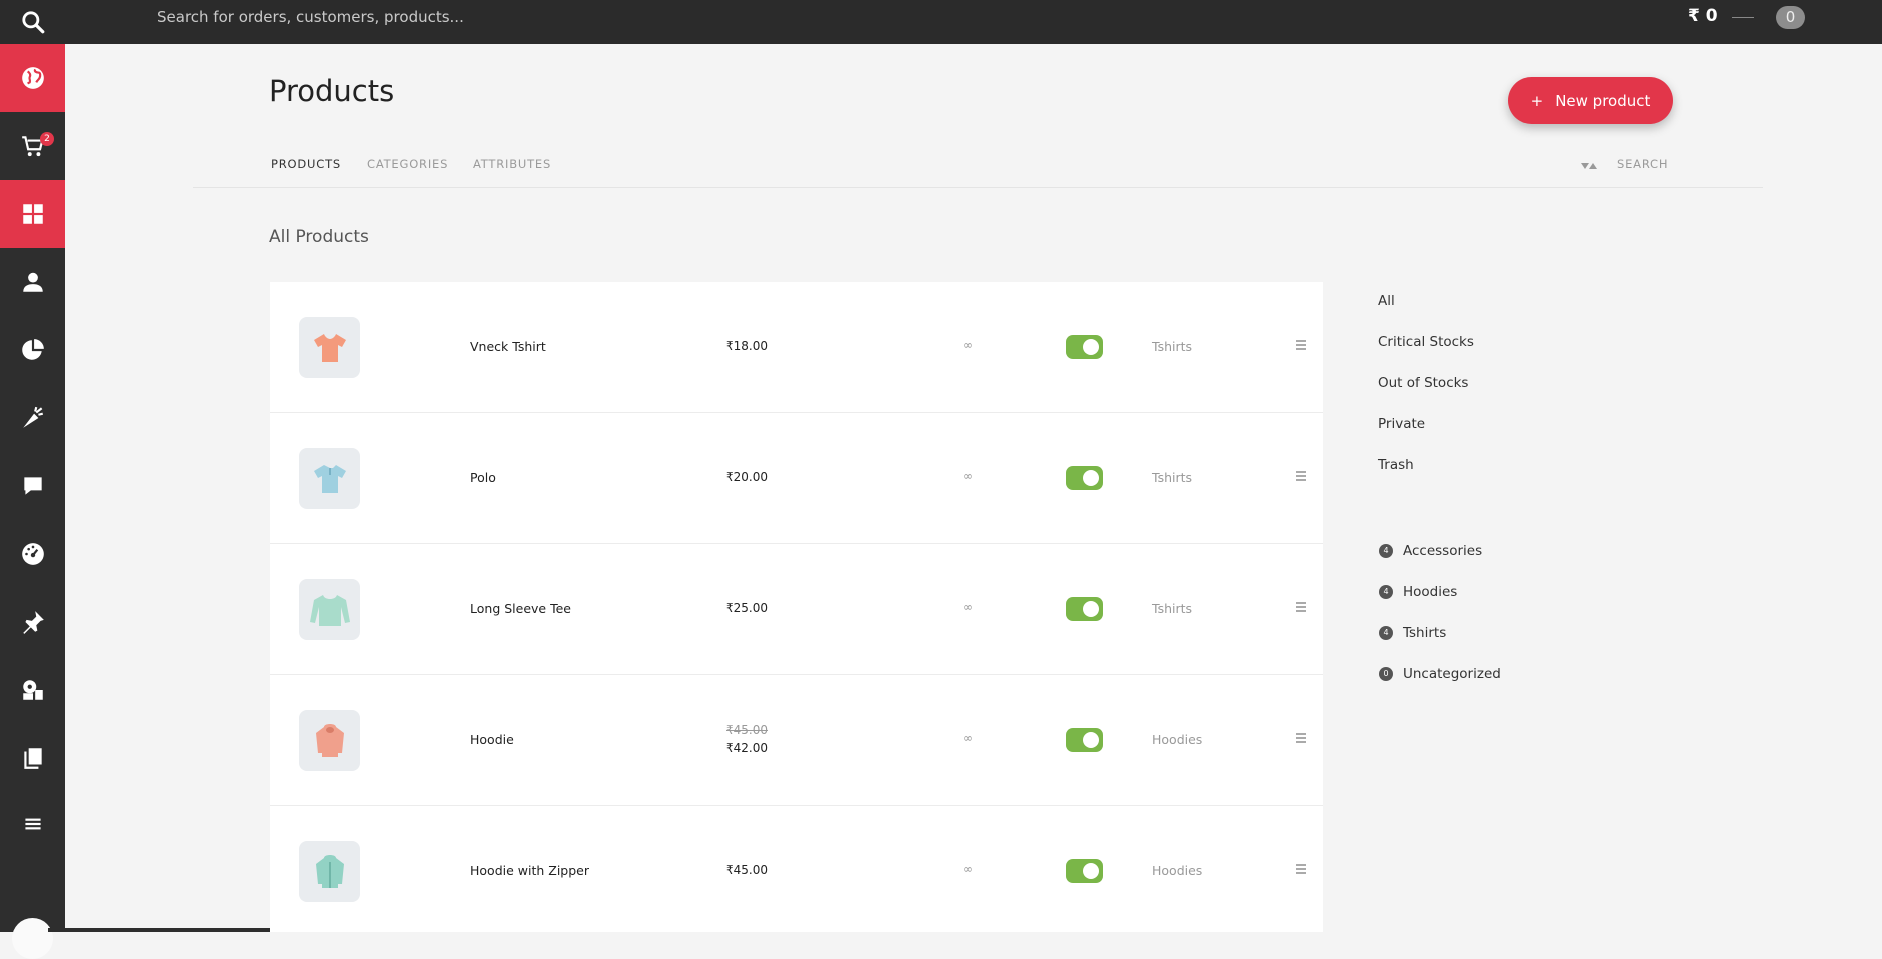  I want to click on menu-icon, so click(32, 824).